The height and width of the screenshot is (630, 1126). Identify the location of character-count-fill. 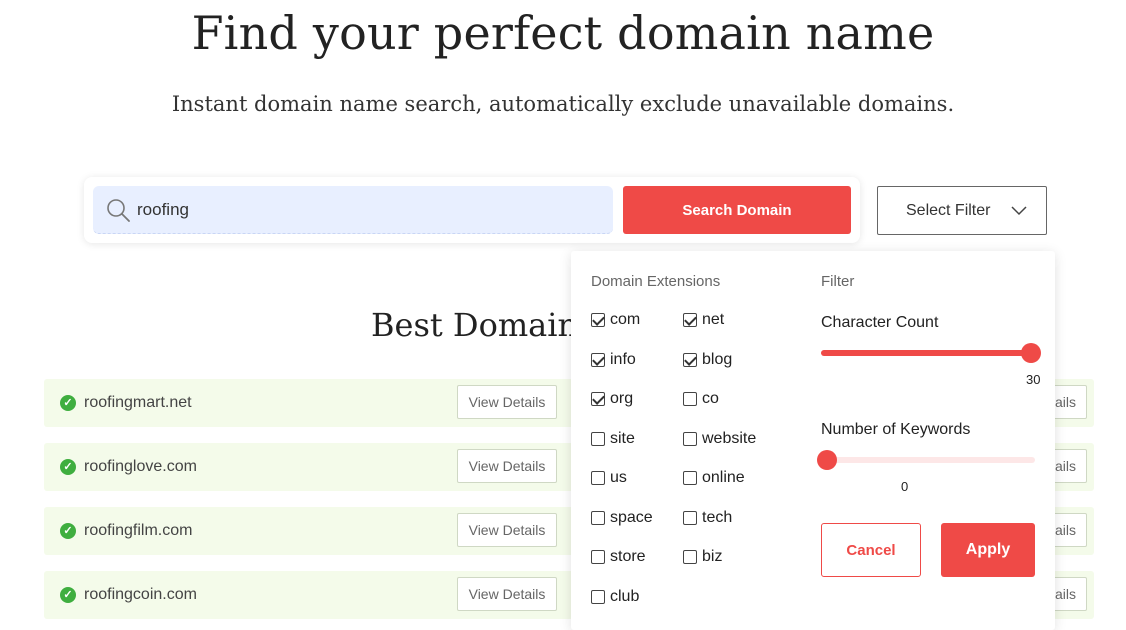
(928, 353).